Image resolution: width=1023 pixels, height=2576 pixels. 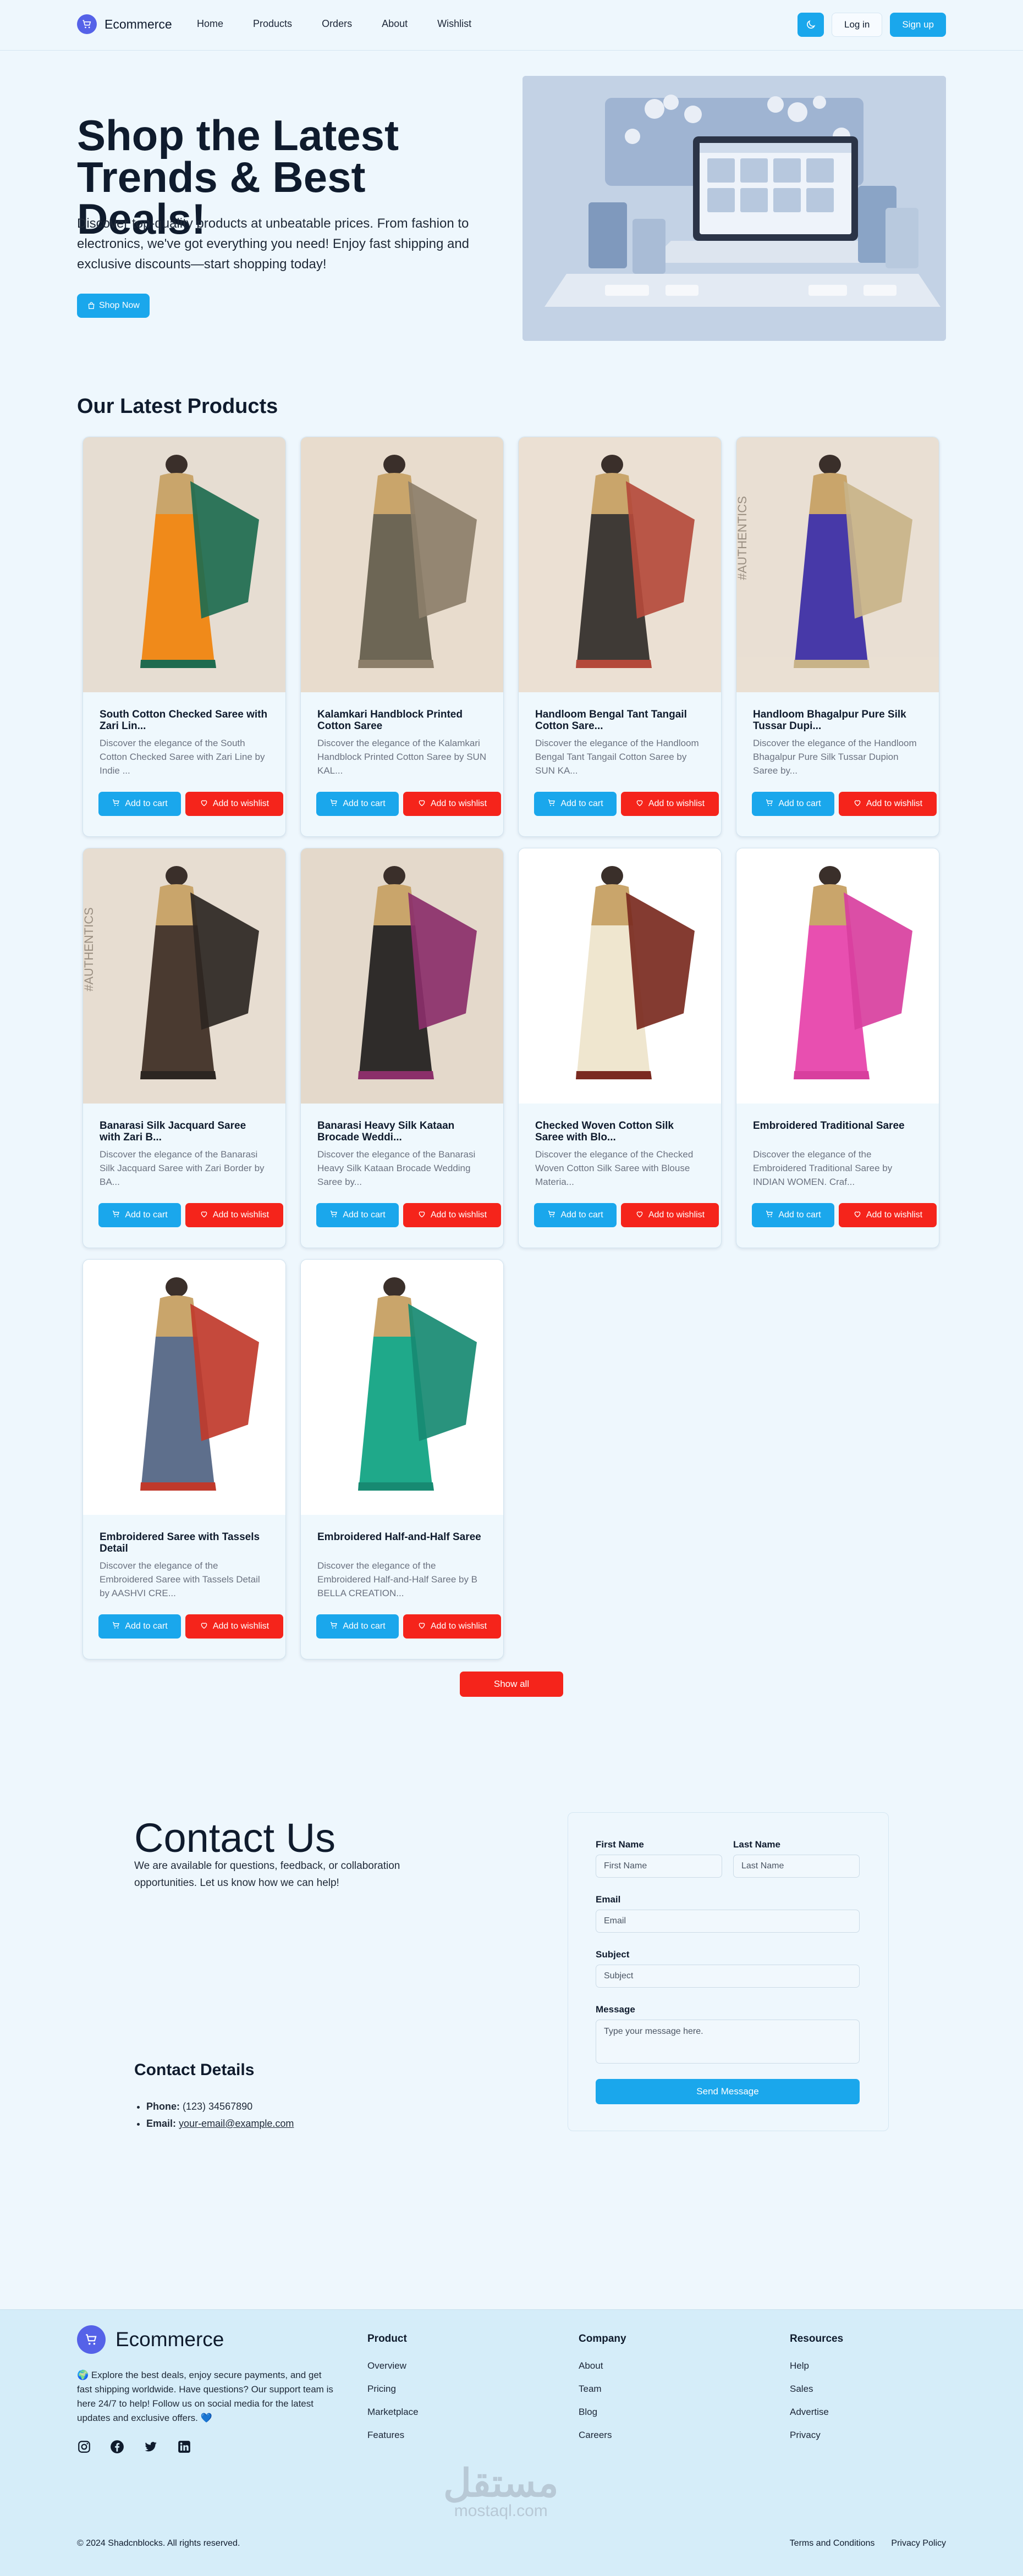 I want to click on heart-icon, so click(x=422, y=1215).